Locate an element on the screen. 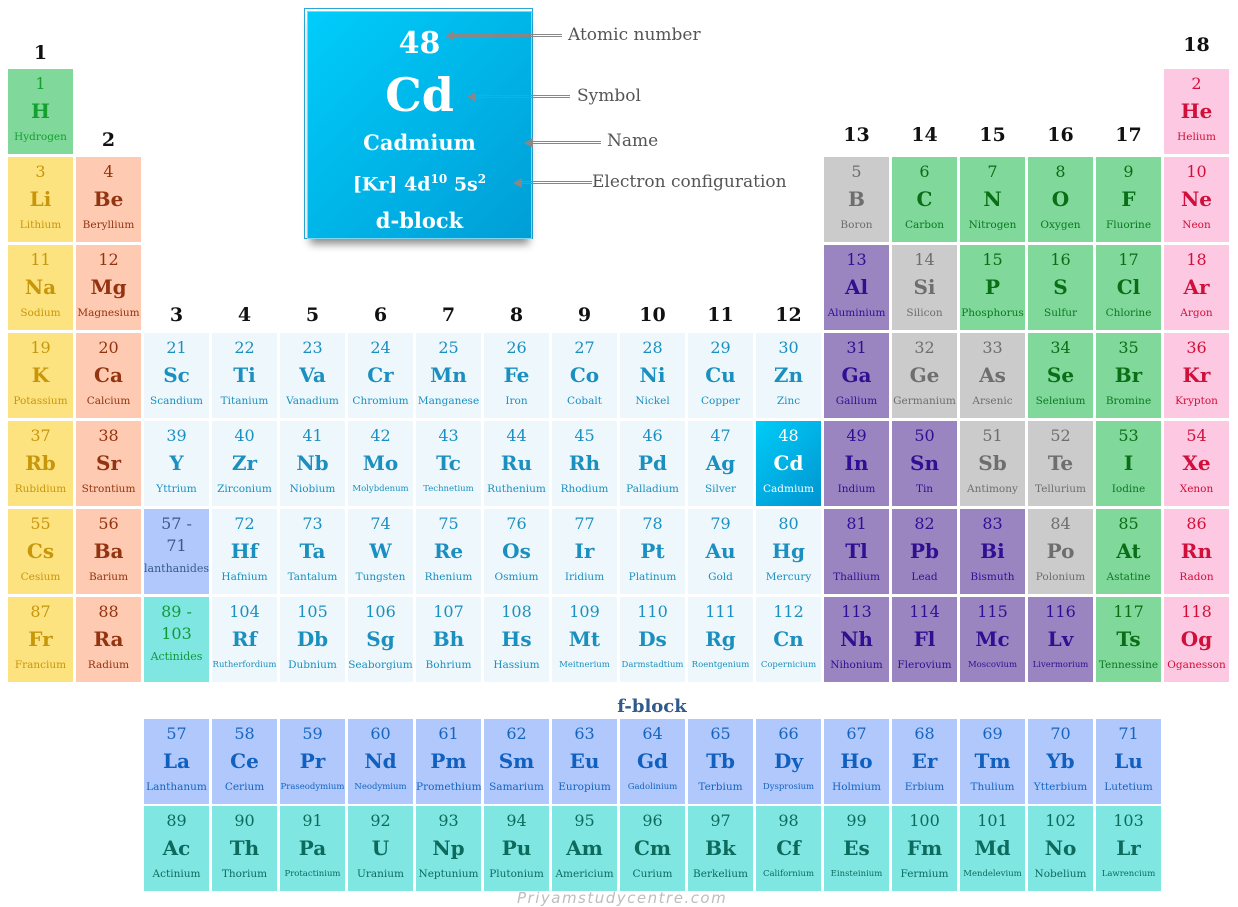  element-cell-lr: 103 Lr Lawrencium is located at coordinates (1128, 848).